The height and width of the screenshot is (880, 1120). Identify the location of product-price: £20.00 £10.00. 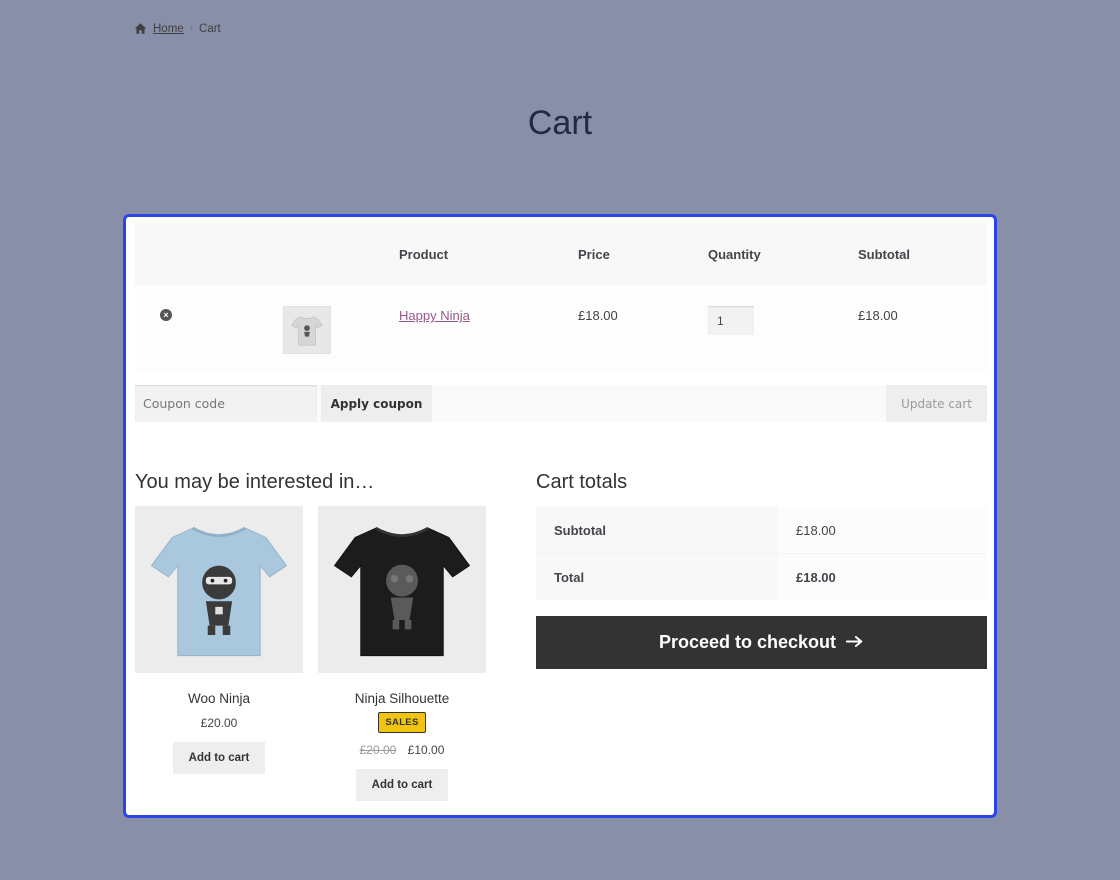
(402, 750).